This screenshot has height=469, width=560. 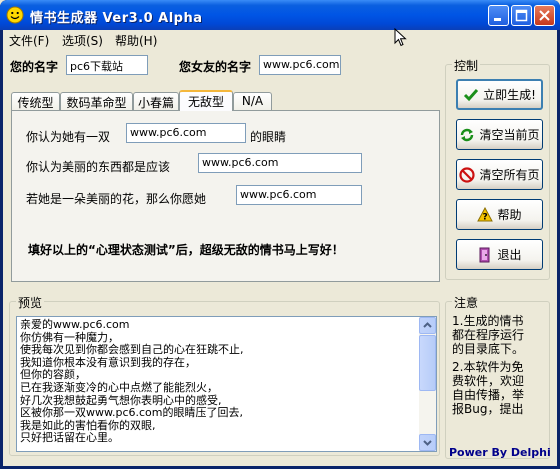 What do you see at coordinates (107, 65) in the screenshot?
I see `my-name-input: pc6下载站` at bounding box center [107, 65].